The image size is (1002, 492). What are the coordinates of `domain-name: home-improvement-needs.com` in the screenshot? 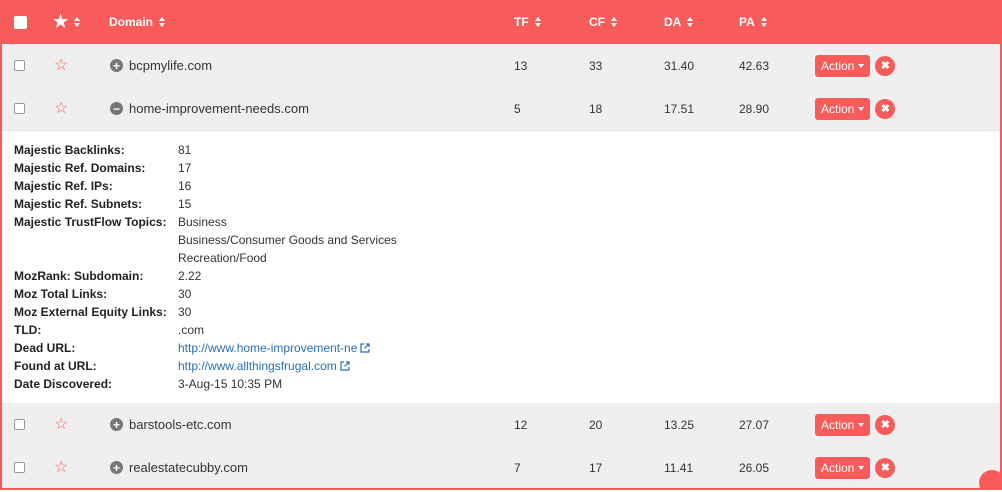 It's located at (219, 108).